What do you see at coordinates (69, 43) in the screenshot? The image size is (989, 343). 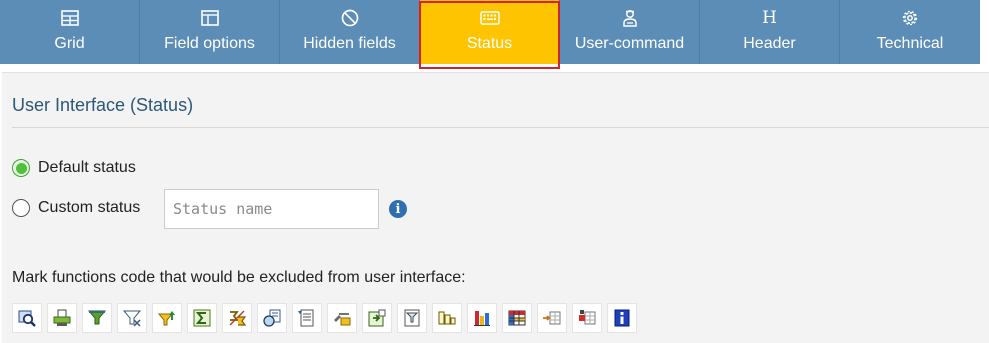 I see `tab-label: Grid` at bounding box center [69, 43].